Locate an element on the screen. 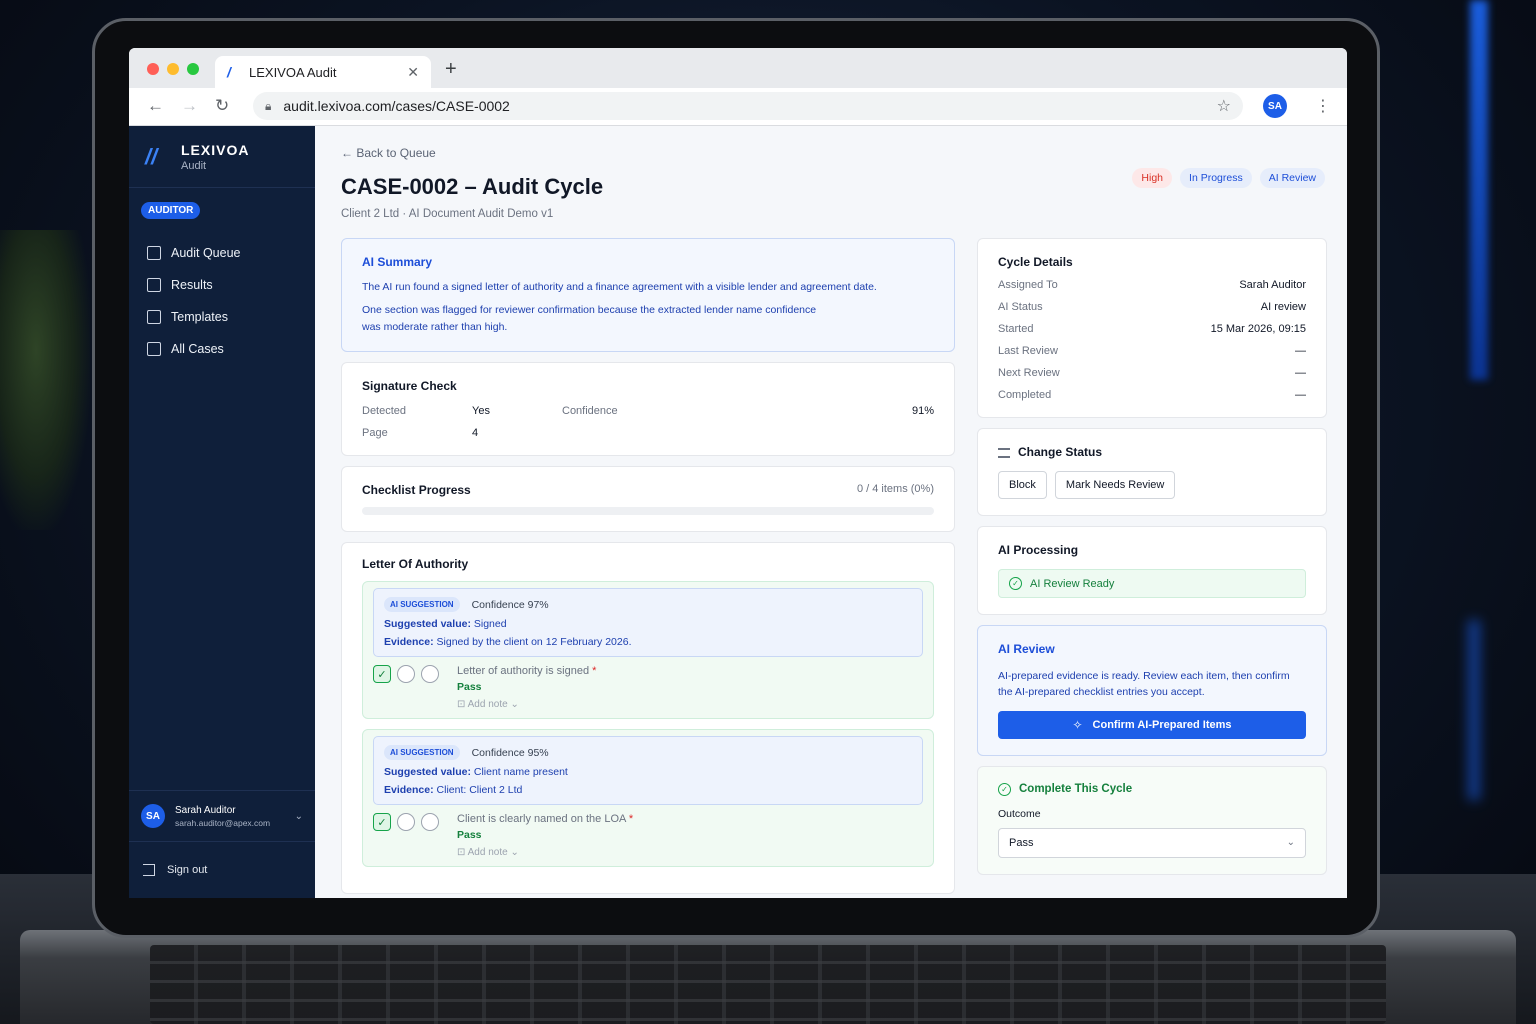 The height and width of the screenshot is (1024, 1536). mark-needs-review-button: Mark Needs Review is located at coordinates (1115, 485).